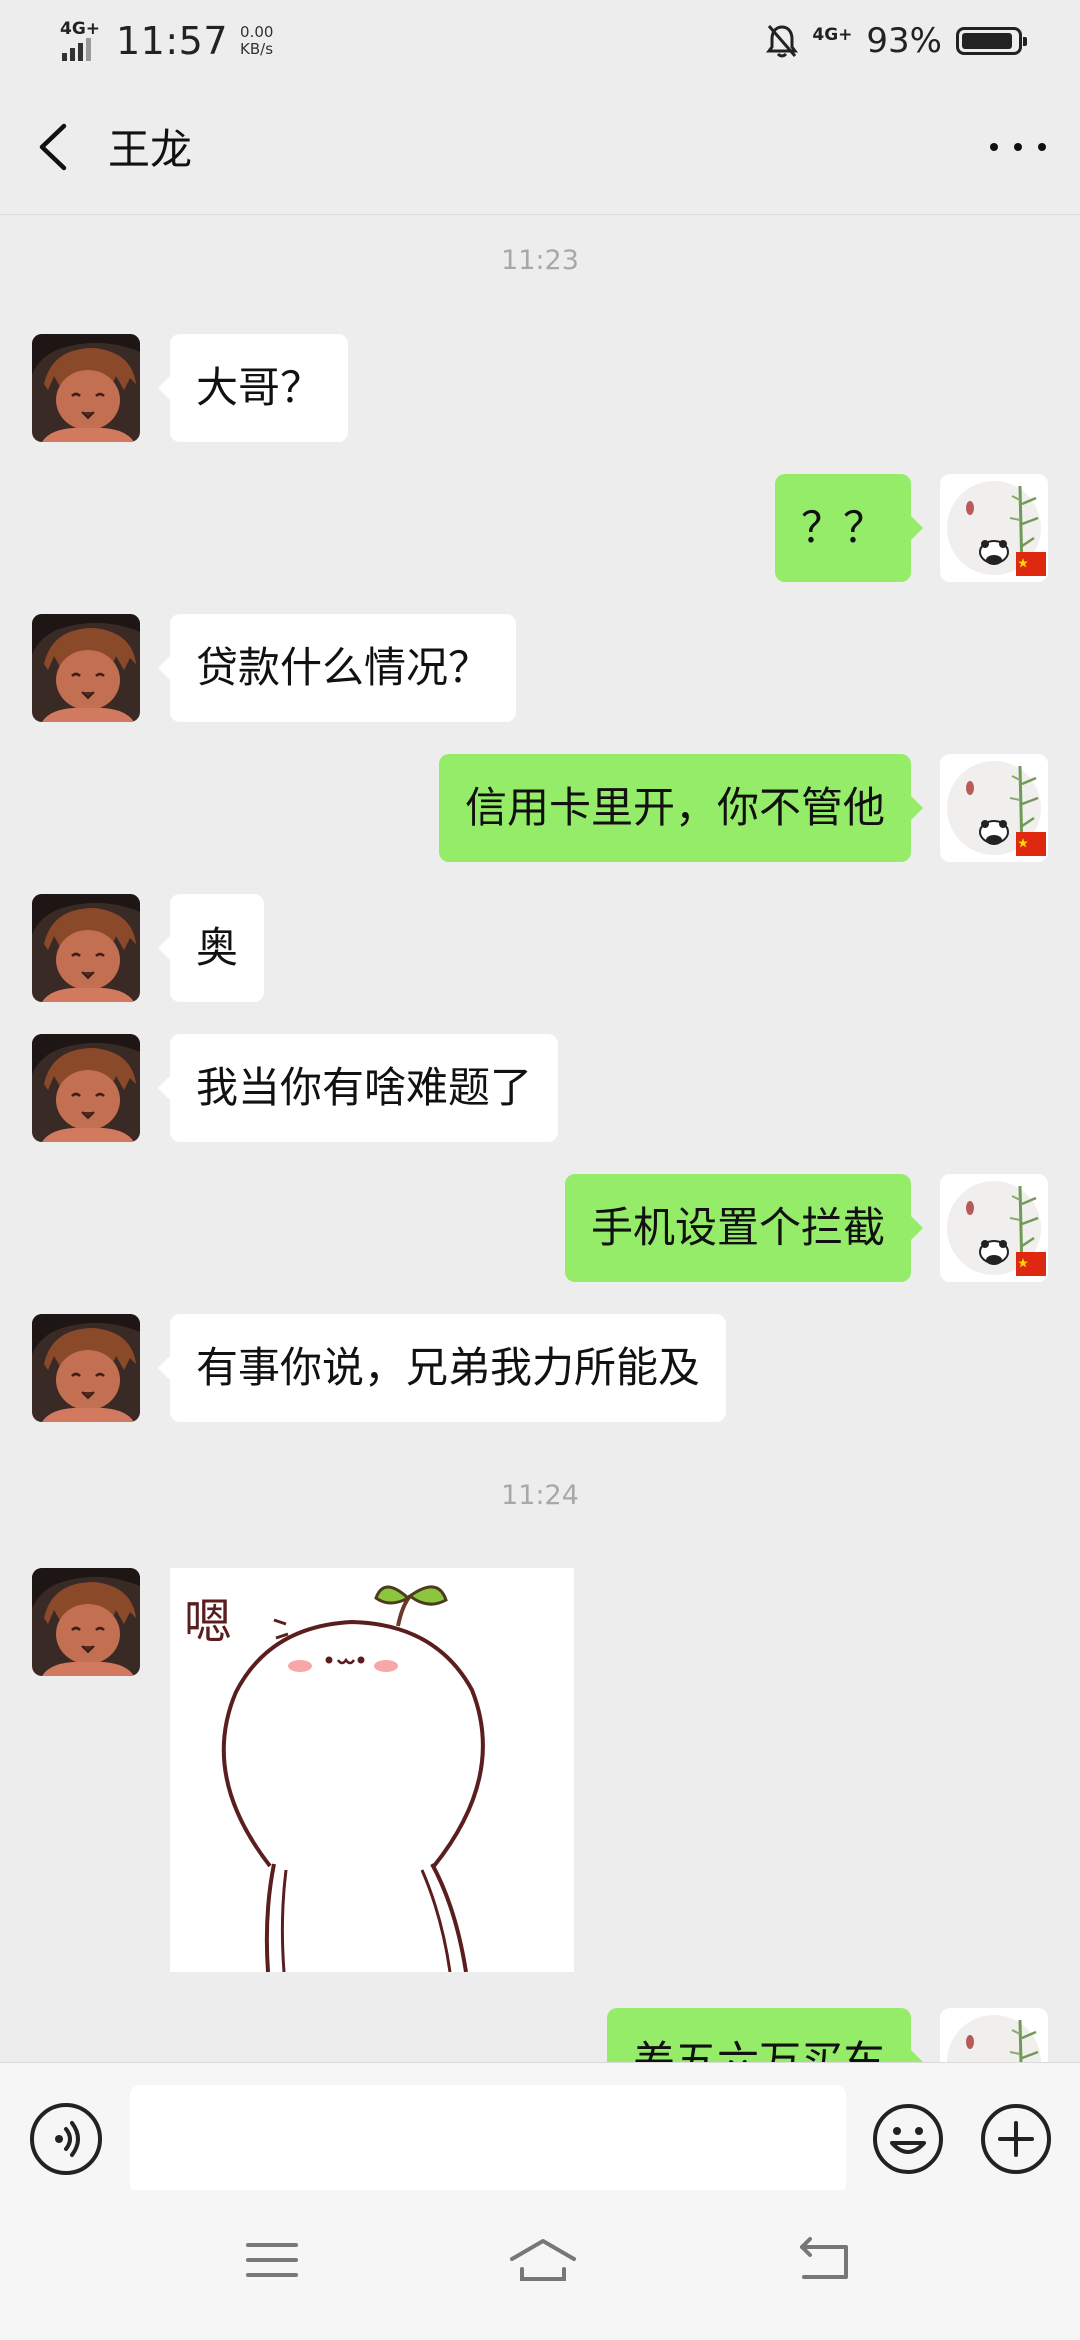 This screenshot has height=2340, width=1080. I want to click on status-bar: 4G+ 11:57 0.00 KB/s 4G+ 93%, so click(540, 40).